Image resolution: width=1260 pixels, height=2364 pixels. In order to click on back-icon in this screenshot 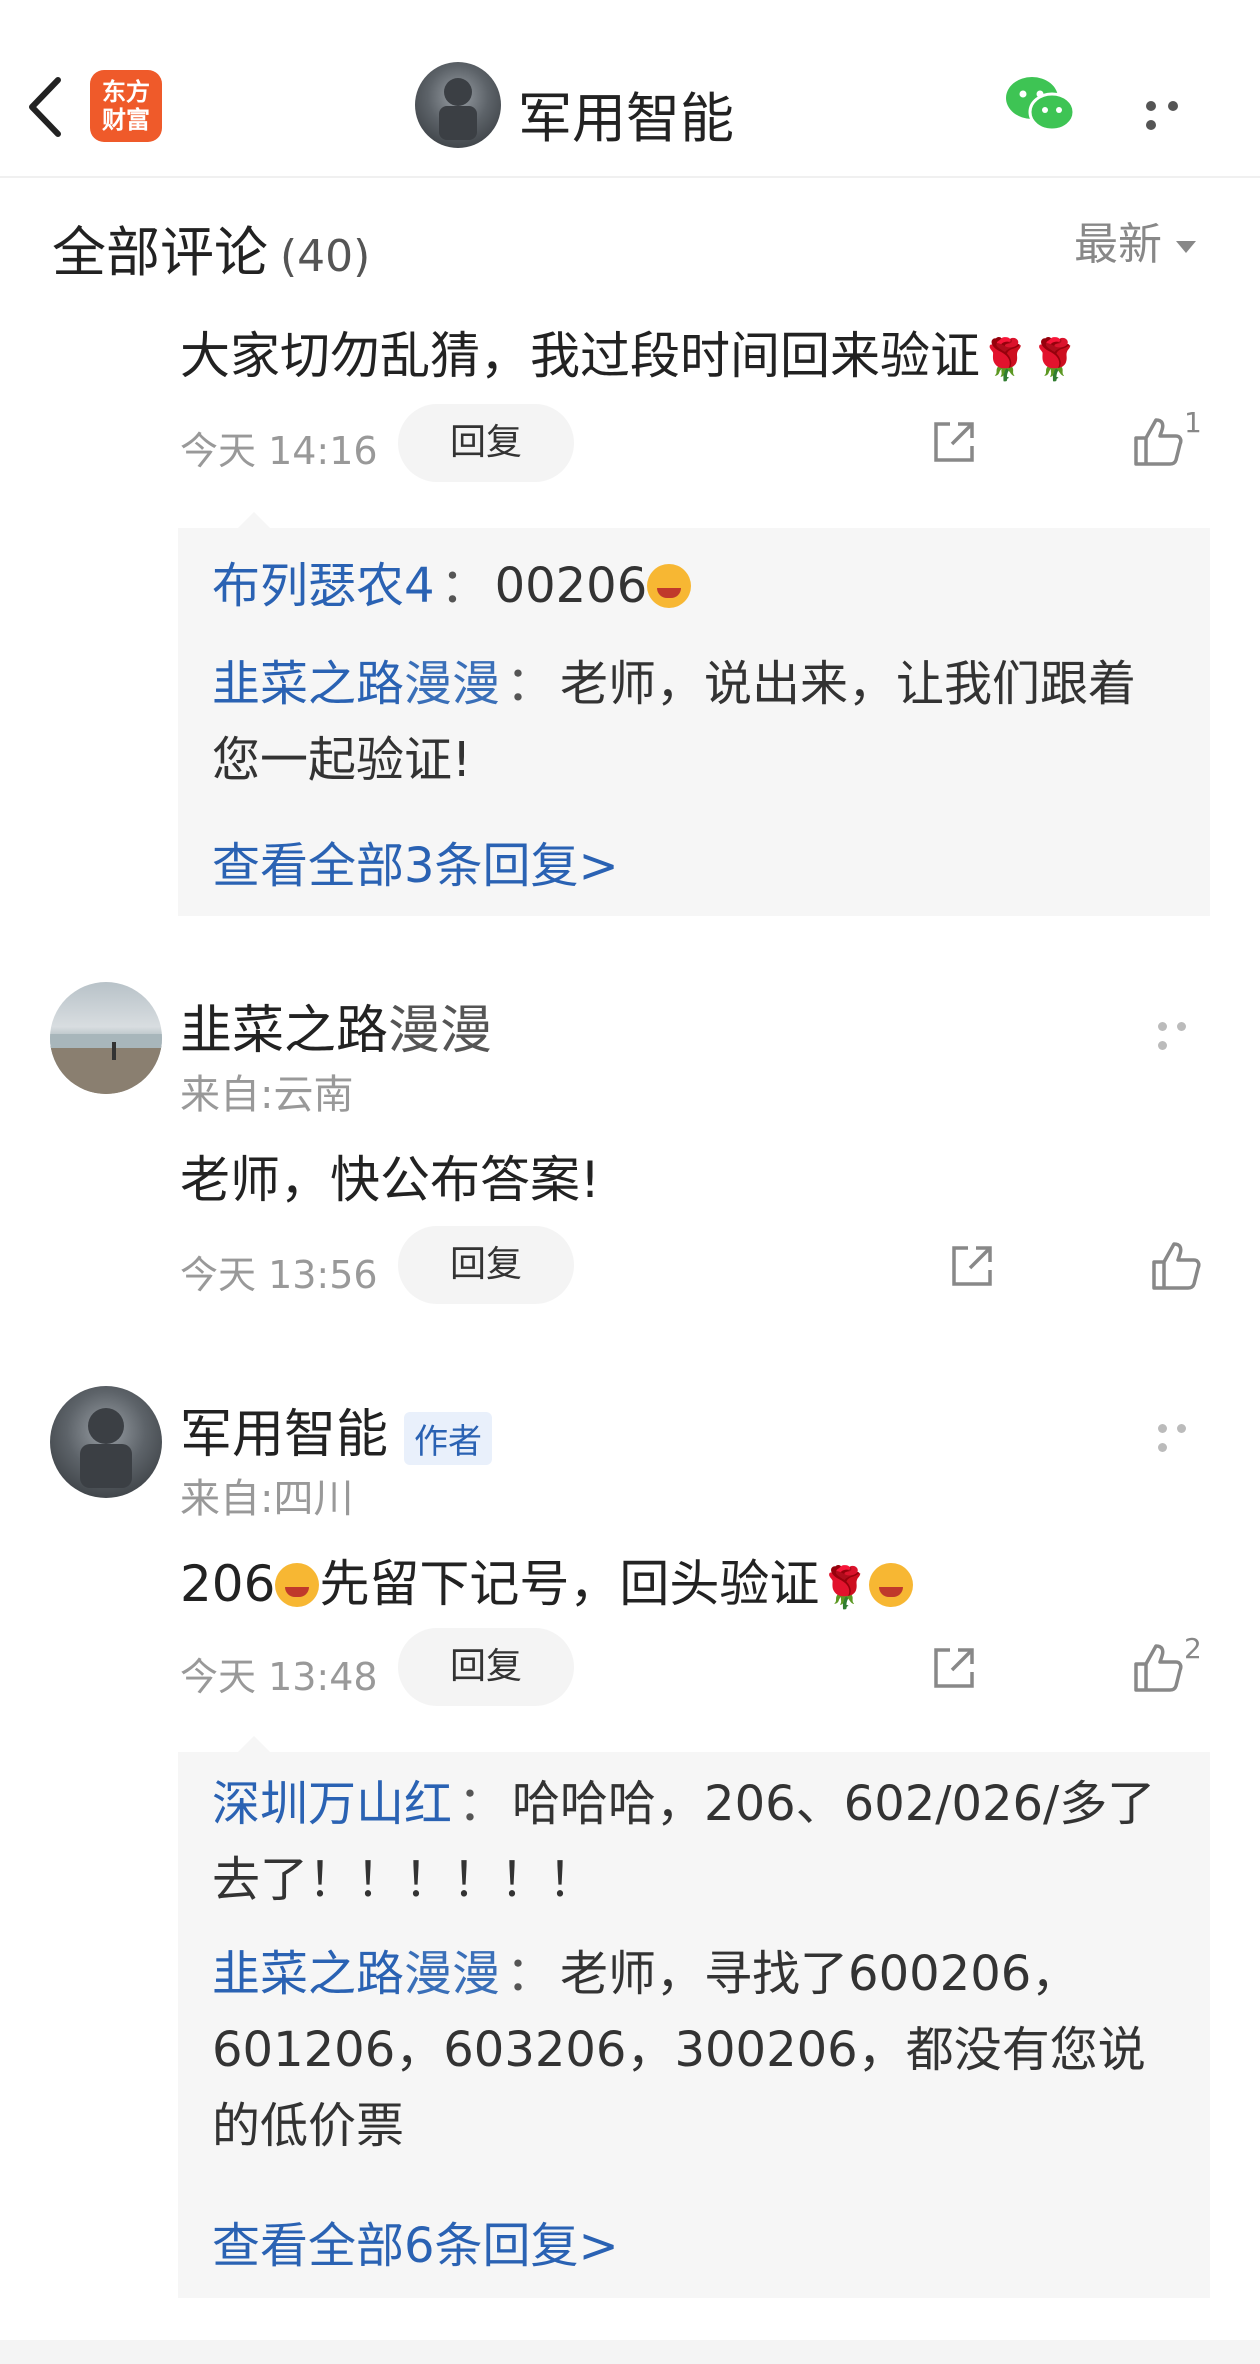, I will do `click(46, 107)`.